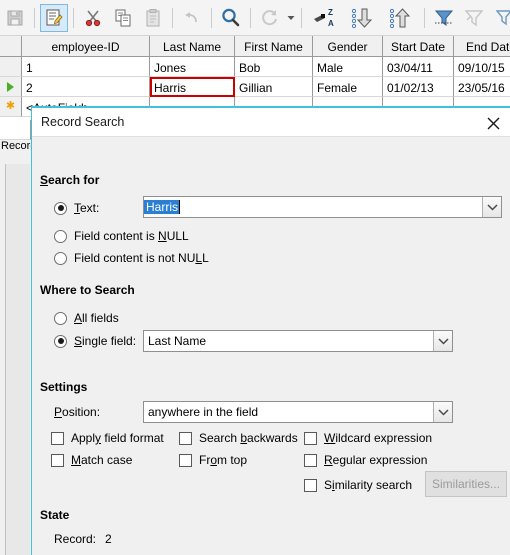  What do you see at coordinates (271, 122) in the screenshot?
I see `dialog-titlebar: Record Search` at bounding box center [271, 122].